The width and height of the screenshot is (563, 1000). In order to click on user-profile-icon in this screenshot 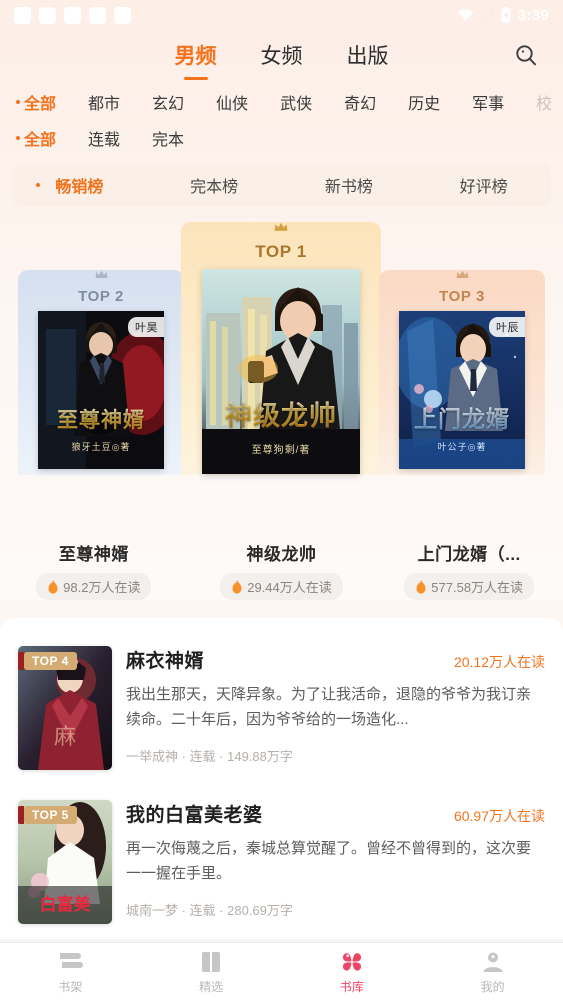, I will do `click(492, 962)`.